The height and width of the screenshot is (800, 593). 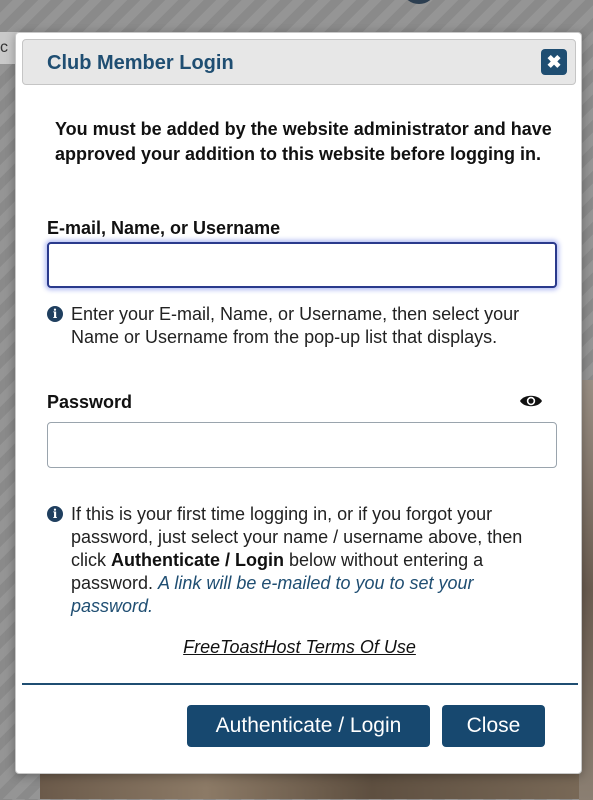 I want to click on close-button: Close, so click(x=493, y=726).